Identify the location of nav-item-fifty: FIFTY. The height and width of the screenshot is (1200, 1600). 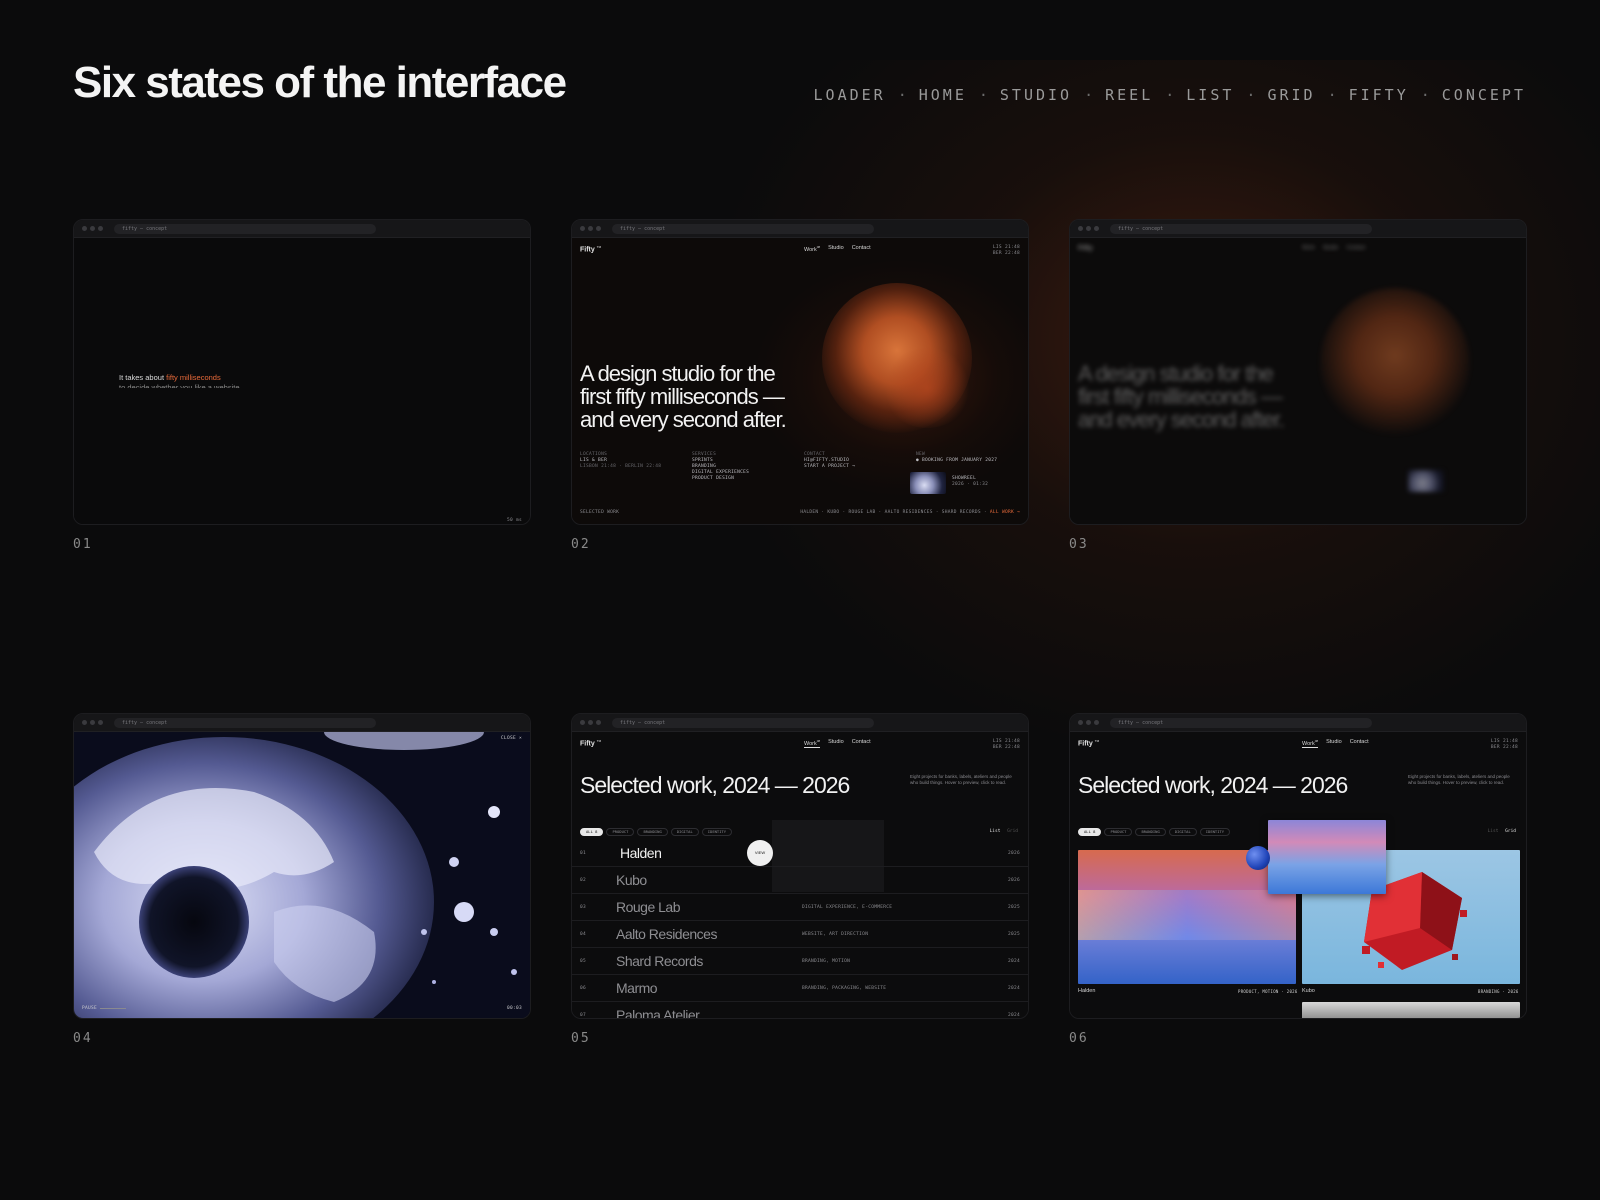
(1379, 95).